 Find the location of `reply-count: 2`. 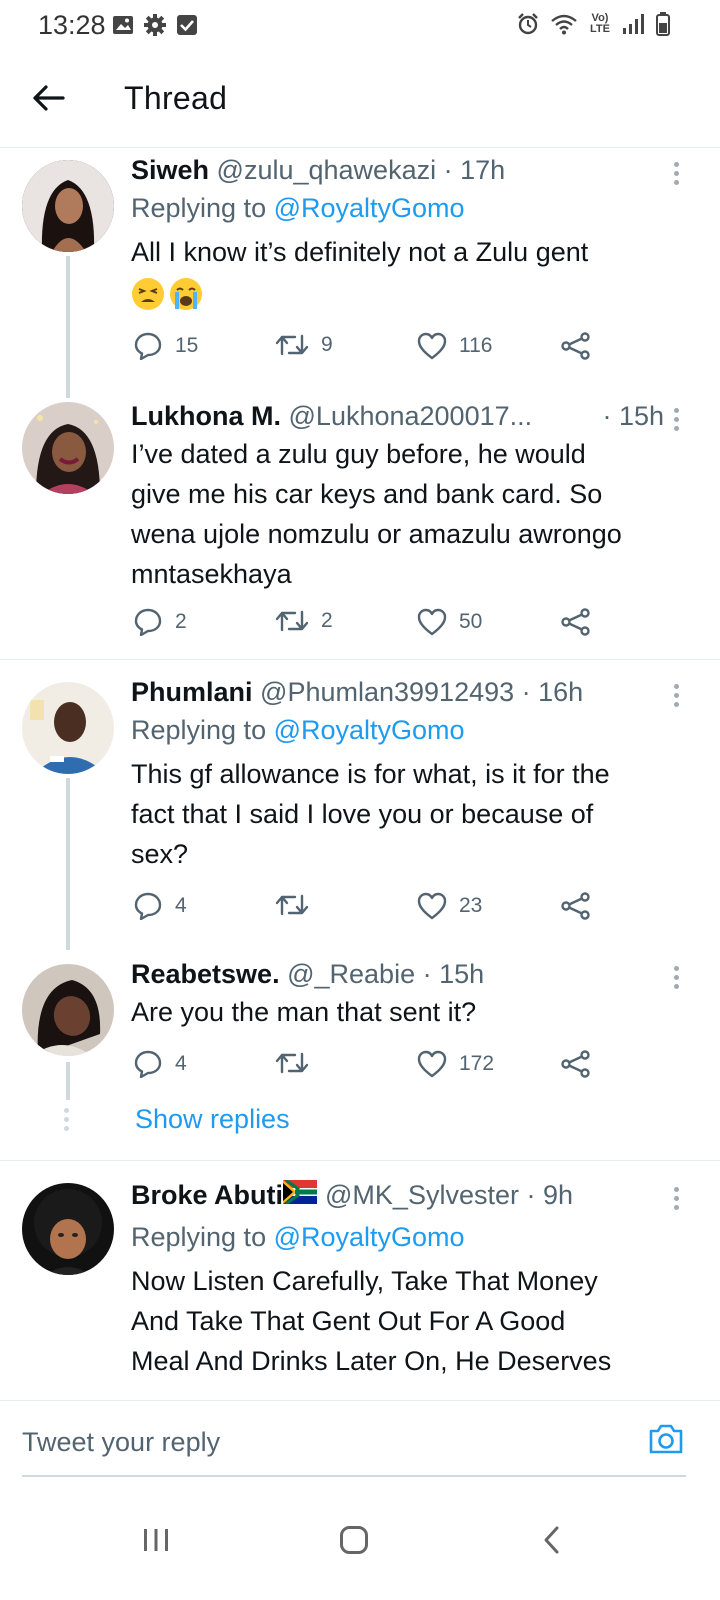

reply-count: 2 is located at coordinates (181, 621).